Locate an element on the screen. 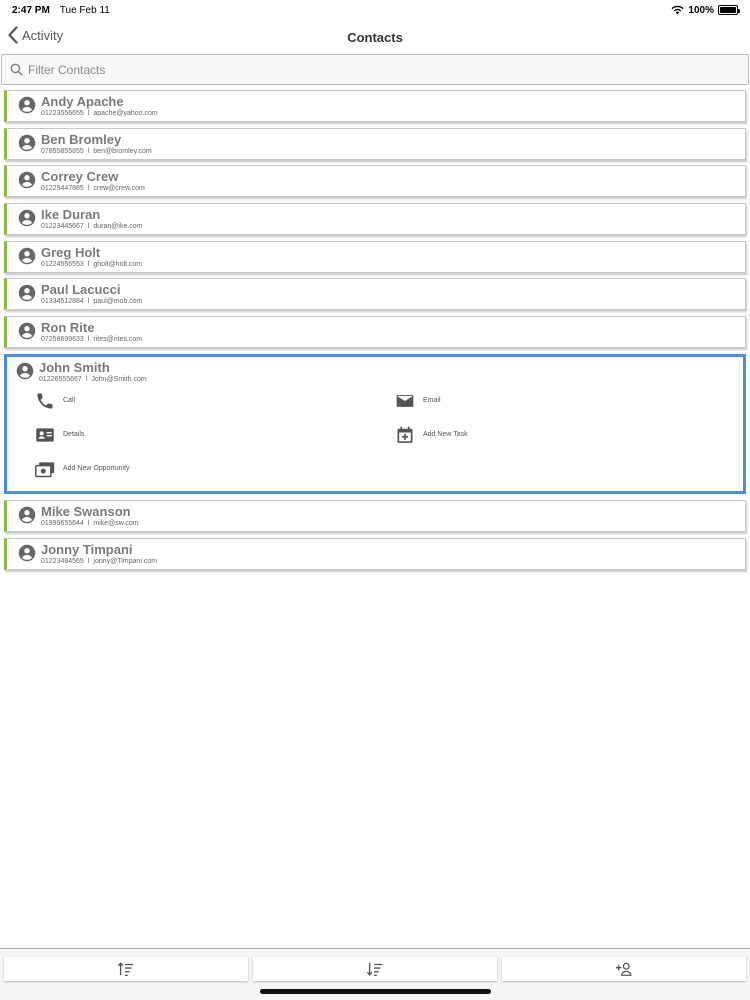 The height and width of the screenshot is (1000, 750). envelope-icon is located at coordinates (405, 400).